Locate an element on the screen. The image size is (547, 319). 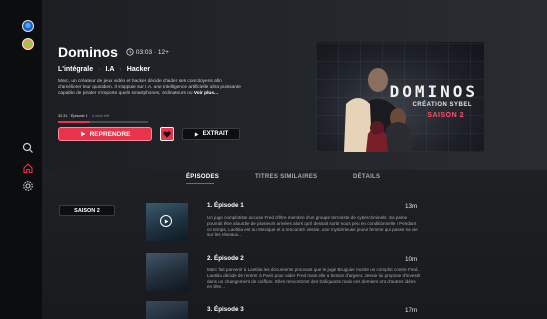
play-circle is located at coordinates (166, 221).